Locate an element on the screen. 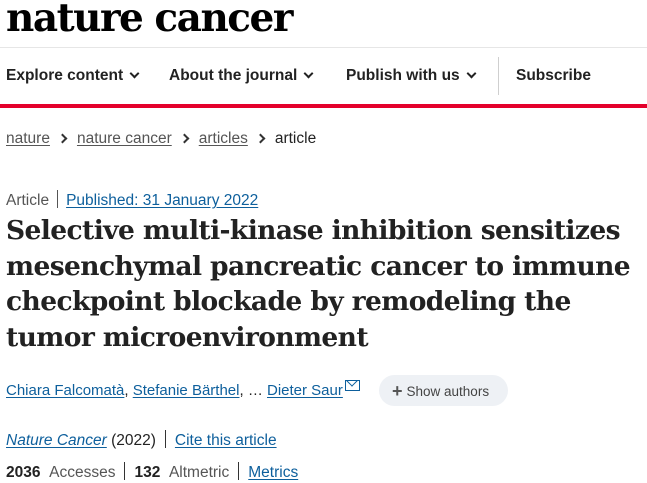 This screenshot has width=647, height=483. show-authors-label: Show authors is located at coordinates (448, 391).